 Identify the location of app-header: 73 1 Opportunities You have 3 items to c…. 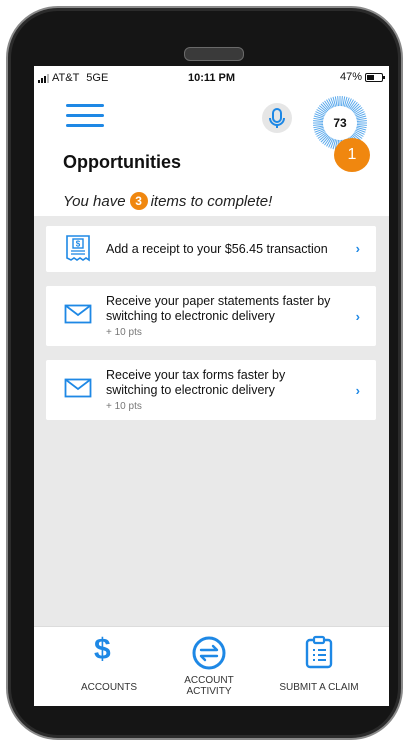
(211, 153).